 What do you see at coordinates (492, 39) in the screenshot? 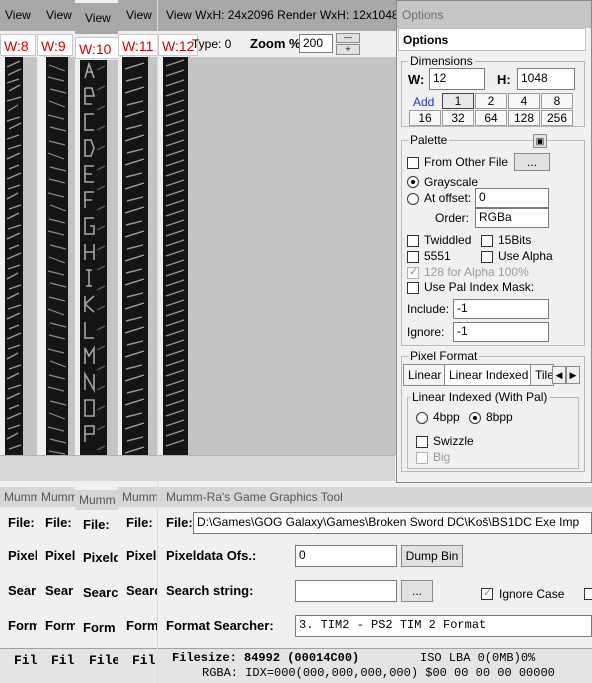
I see `tab-options: Options` at bounding box center [492, 39].